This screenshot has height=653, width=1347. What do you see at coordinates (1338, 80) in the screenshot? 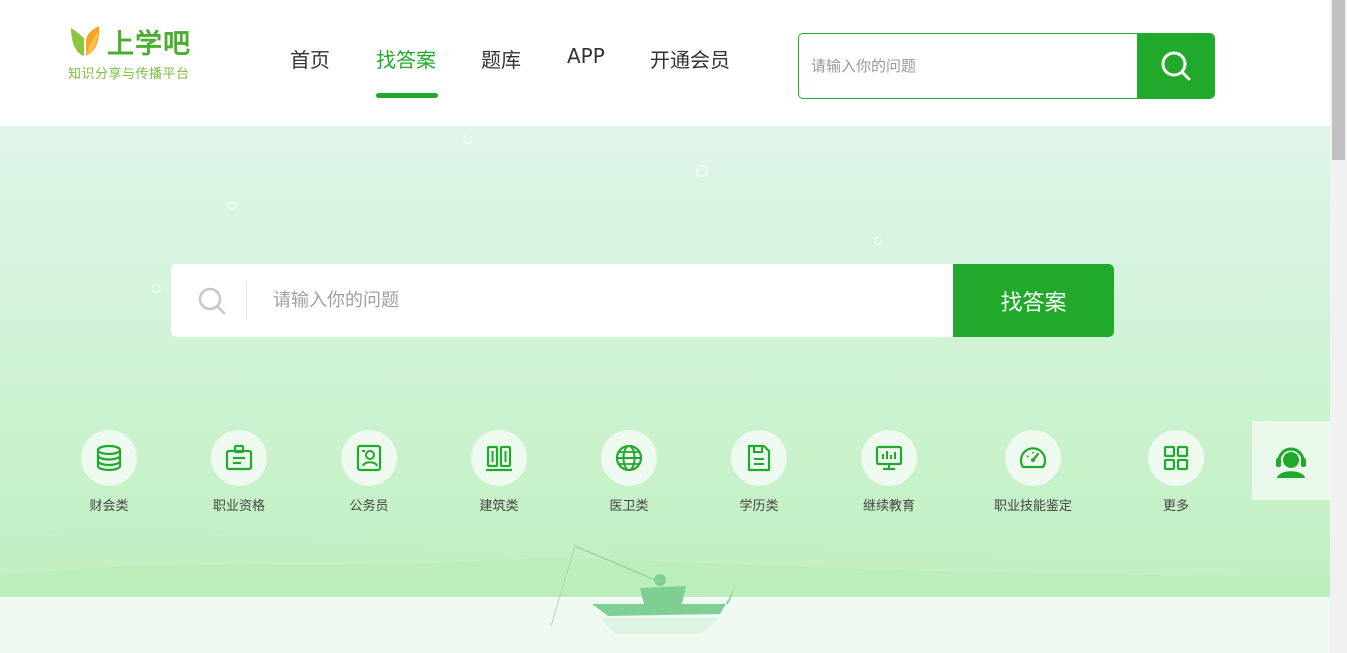
I see `scrollbar-thumb` at bounding box center [1338, 80].